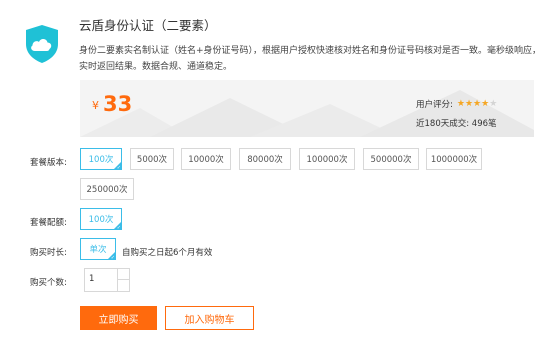 This screenshot has width=554, height=344. What do you see at coordinates (48, 283) in the screenshot?
I see `quantity-label: 购买个数:` at bounding box center [48, 283].